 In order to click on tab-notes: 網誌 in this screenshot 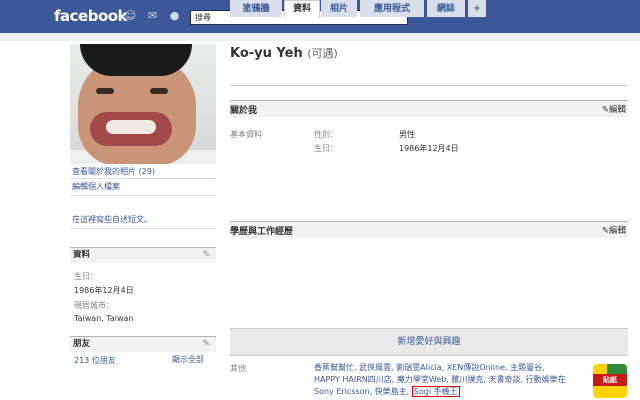, I will do `click(446, 8)`.